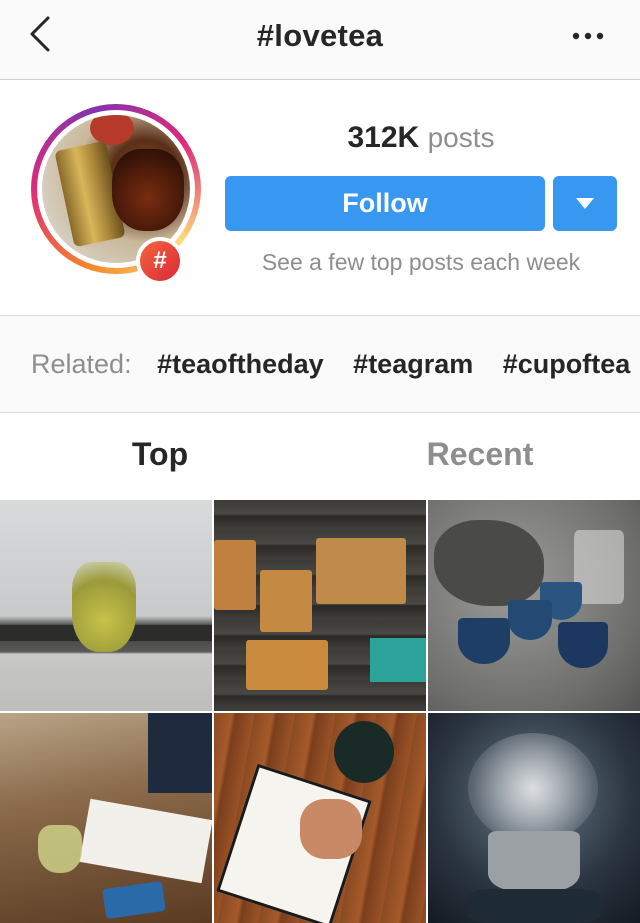  What do you see at coordinates (240, 364) in the screenshot?
I see `related-tag-teaoftheday: #teaoftheday` at bounding box center [240, 364].